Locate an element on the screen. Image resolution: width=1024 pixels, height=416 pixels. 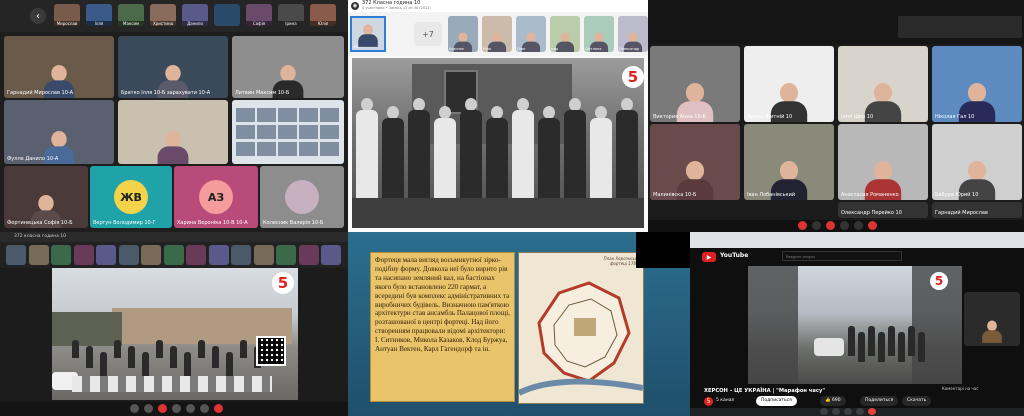
video-tile: Фертинецька Софія 10-Б is located at coordinates (46, 197).